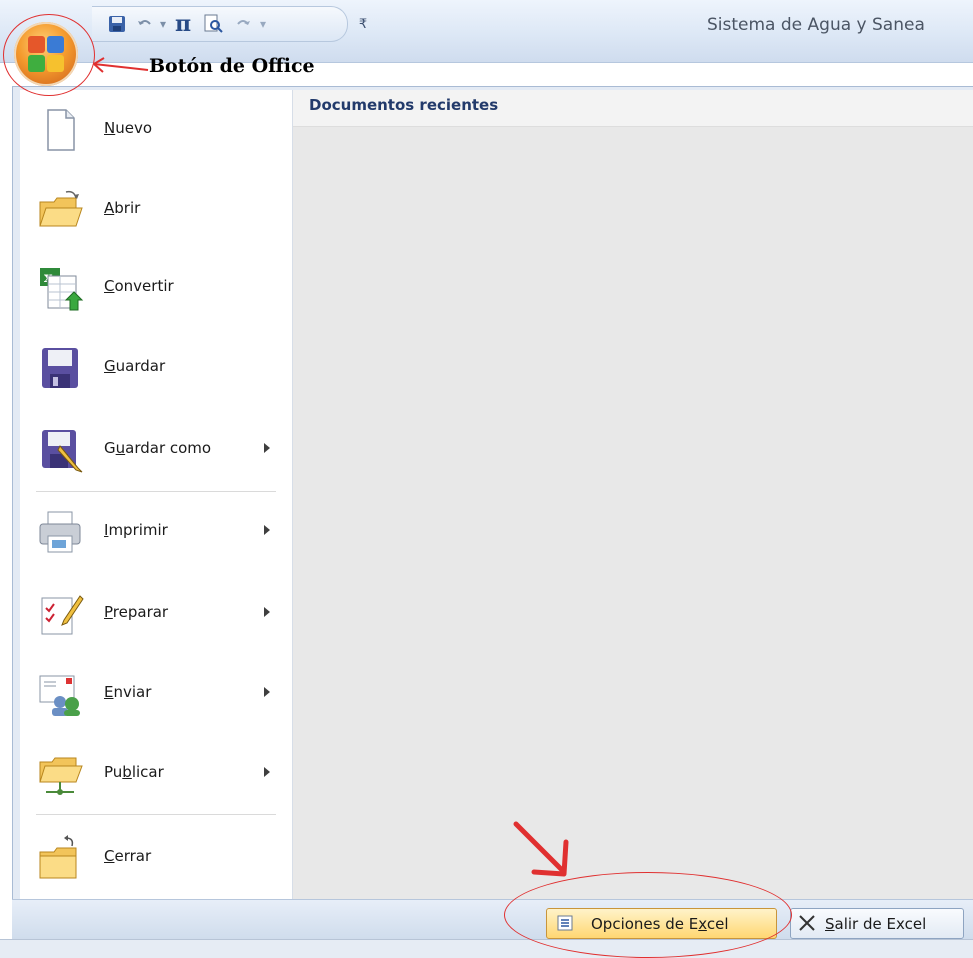 Image resolution: width=973 pixels, height=958 pixels. I want to click on save-as-icon, so click(60, 450).